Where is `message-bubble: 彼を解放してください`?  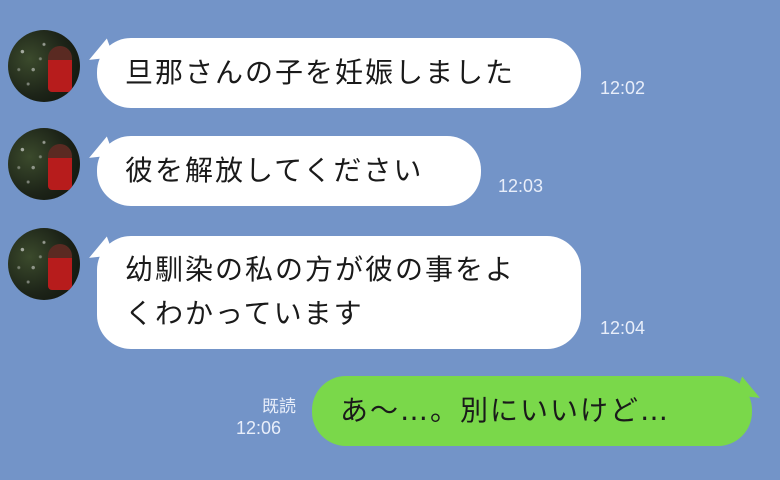 message-bubble: 彼を解放してください is located at coordinates (289, 171).